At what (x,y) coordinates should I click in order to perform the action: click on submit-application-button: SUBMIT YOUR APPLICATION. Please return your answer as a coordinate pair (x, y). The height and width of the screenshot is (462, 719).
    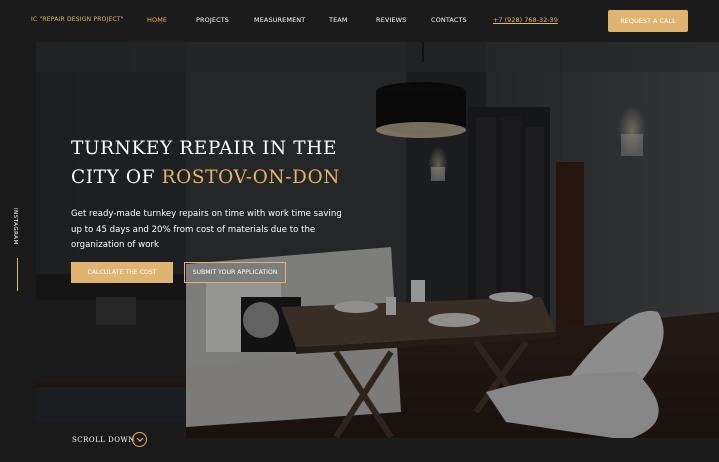
    Looking at the image, I should click on (235, 272).